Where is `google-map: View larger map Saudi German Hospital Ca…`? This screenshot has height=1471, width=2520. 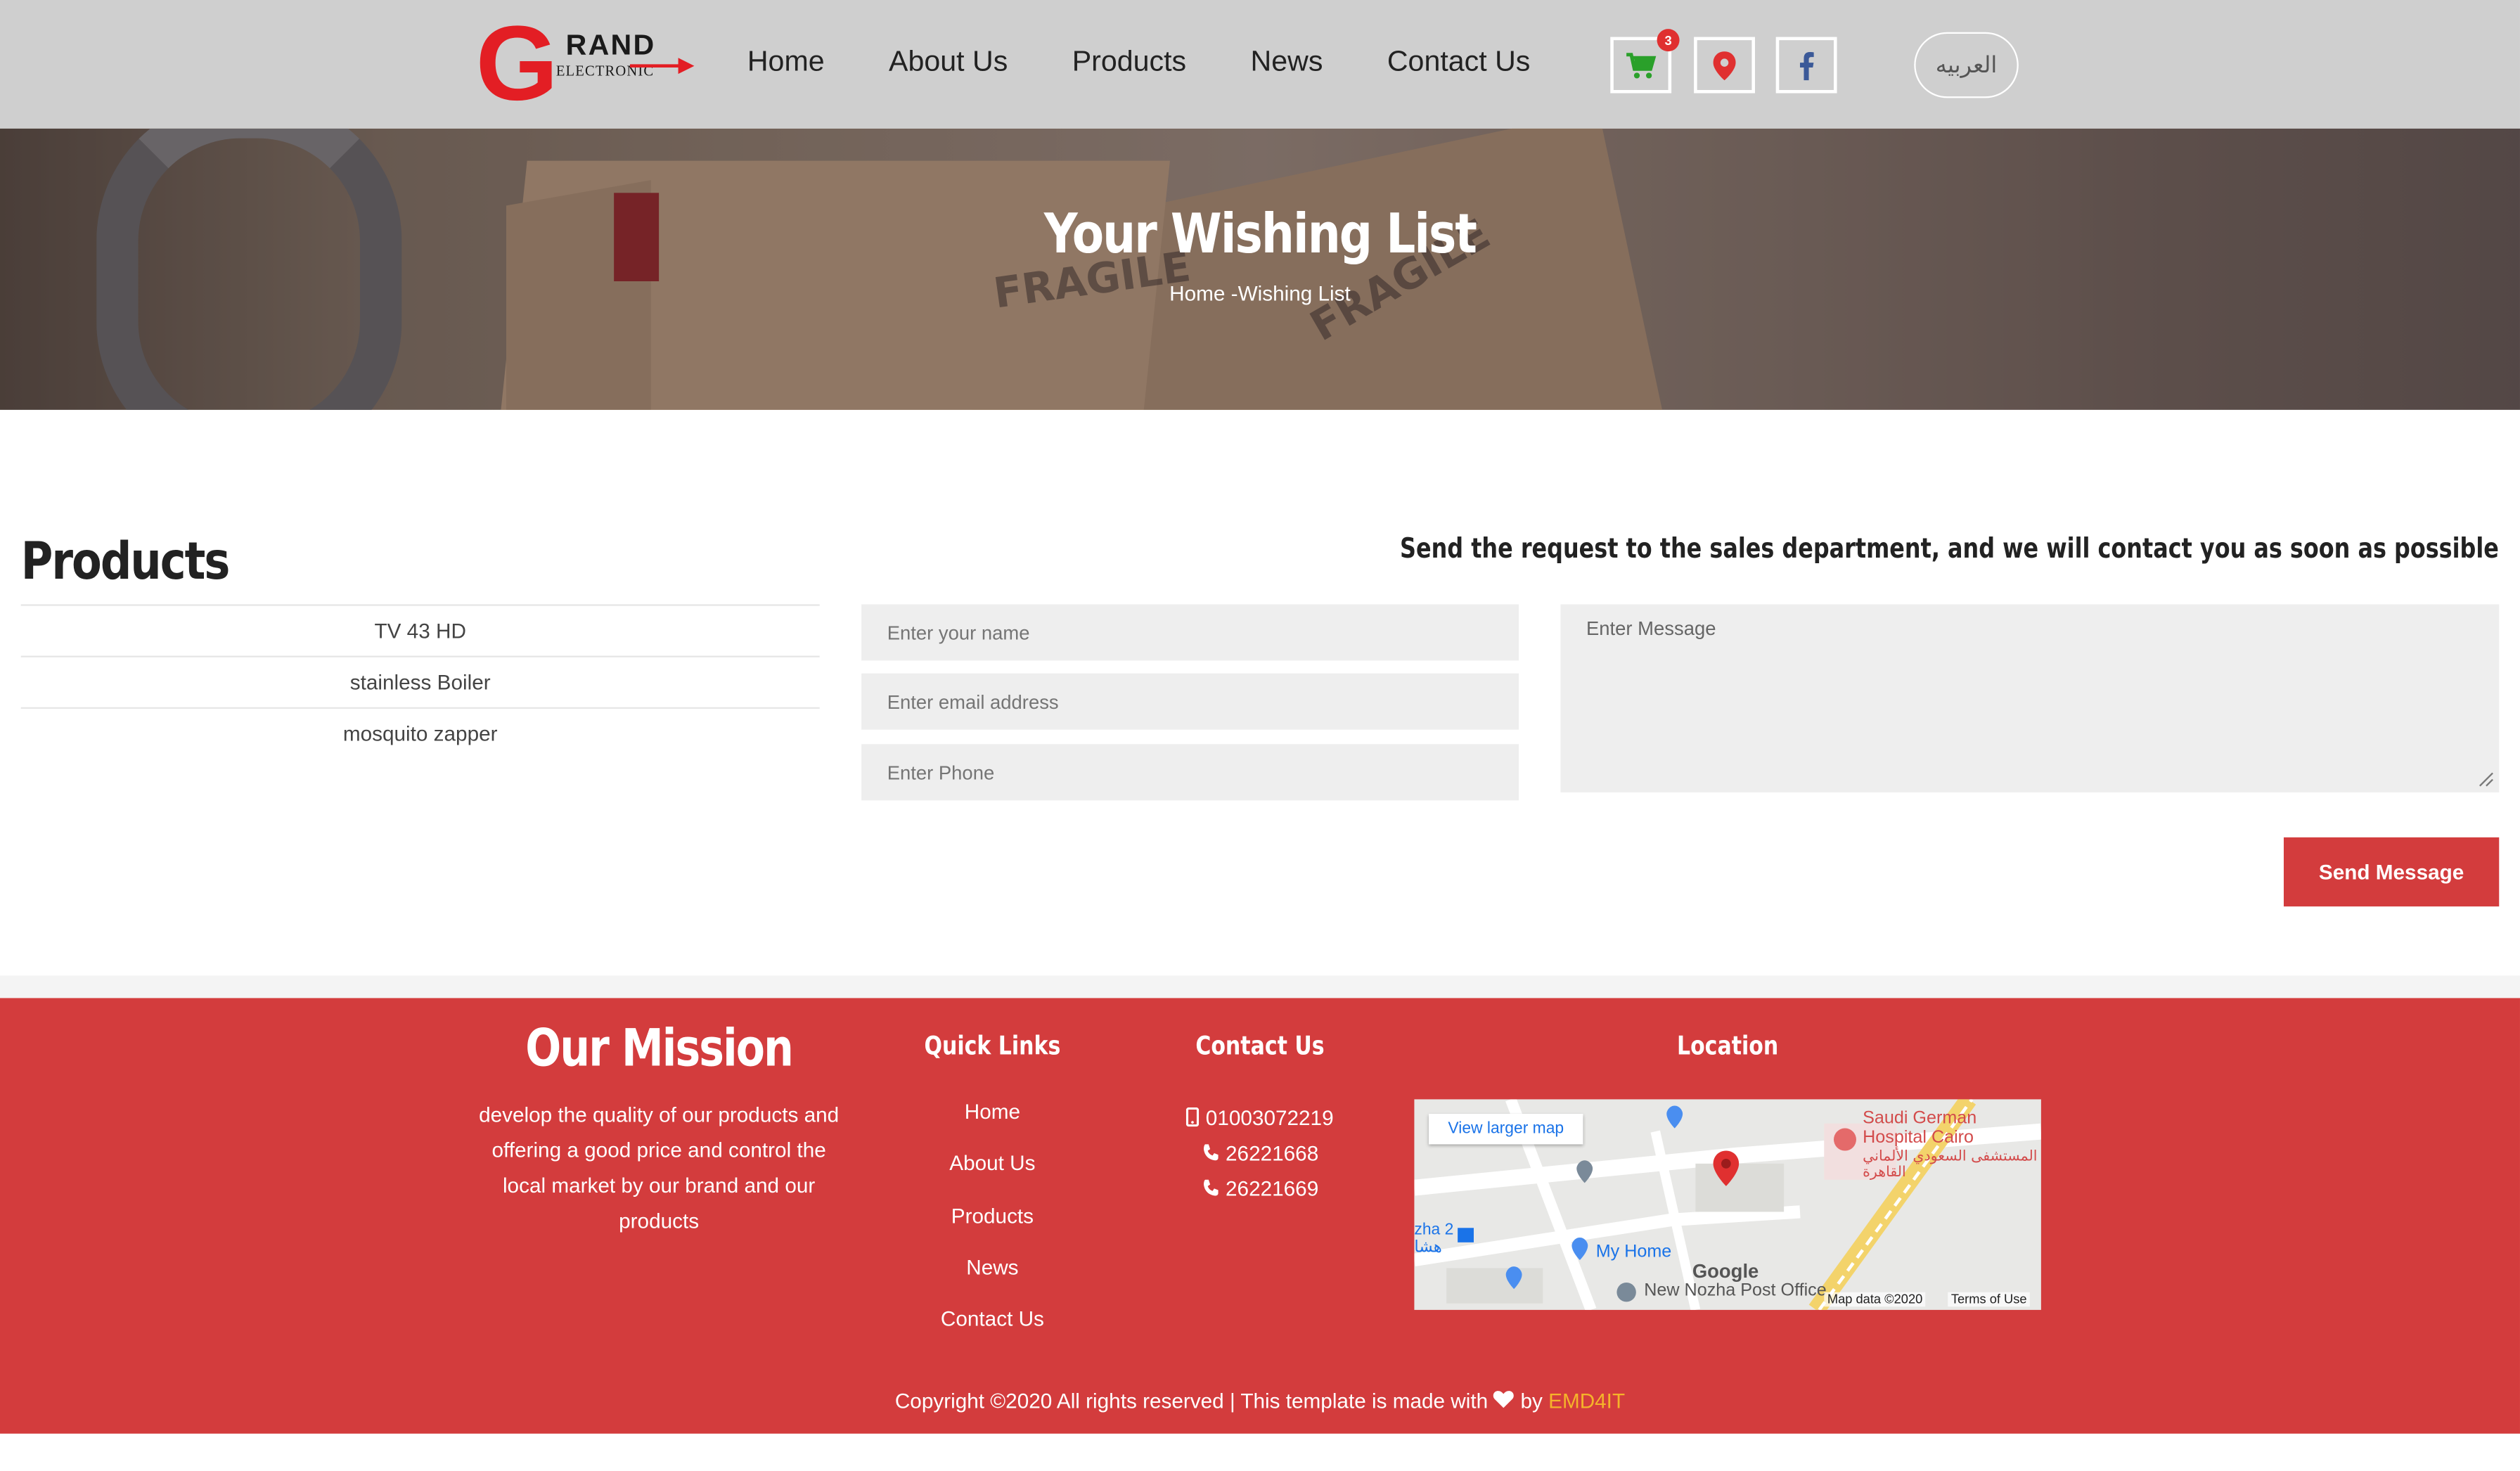
google-map: View larger map Saudi German Hospital Ca… is located at coordinates (1728, 1204).